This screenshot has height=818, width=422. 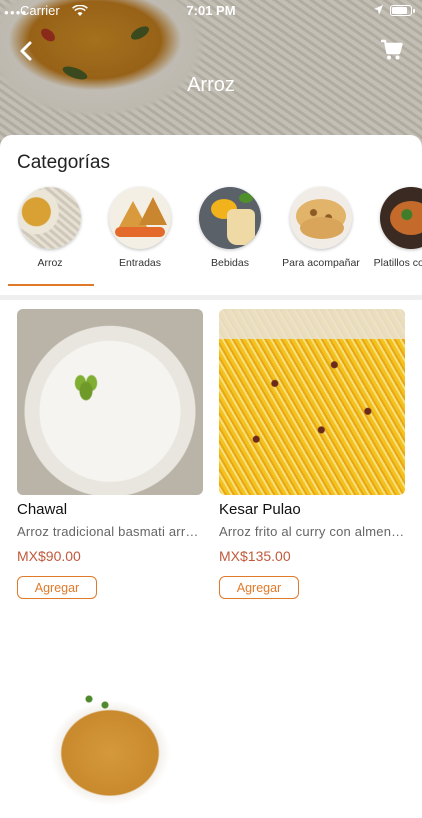 I want to click on product-name: Kesar Pulao, so click(x=260, y=509).